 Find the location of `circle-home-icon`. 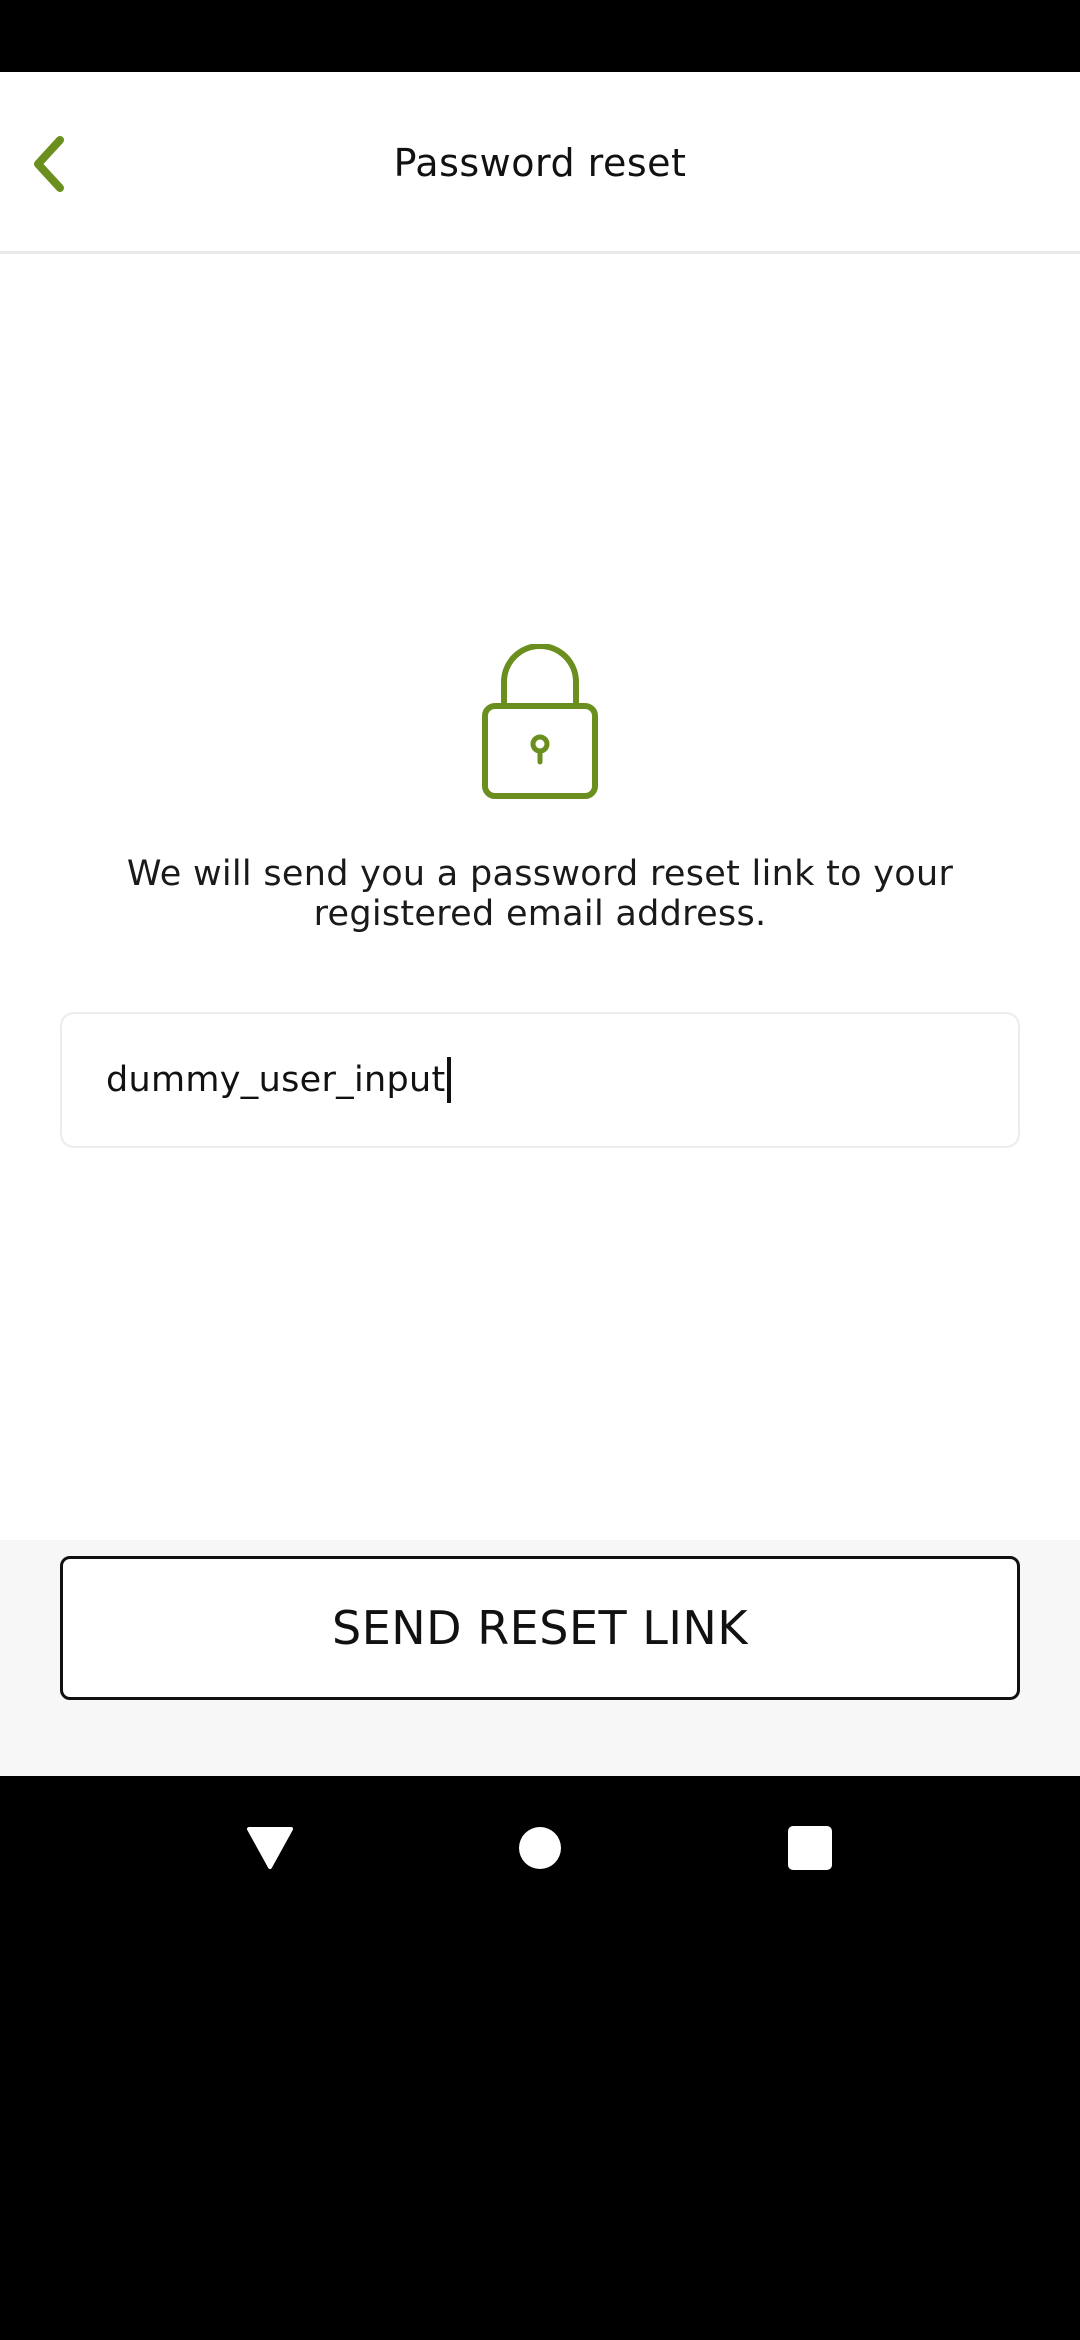

circle-home-icon is located at coordinates (540, 1848).